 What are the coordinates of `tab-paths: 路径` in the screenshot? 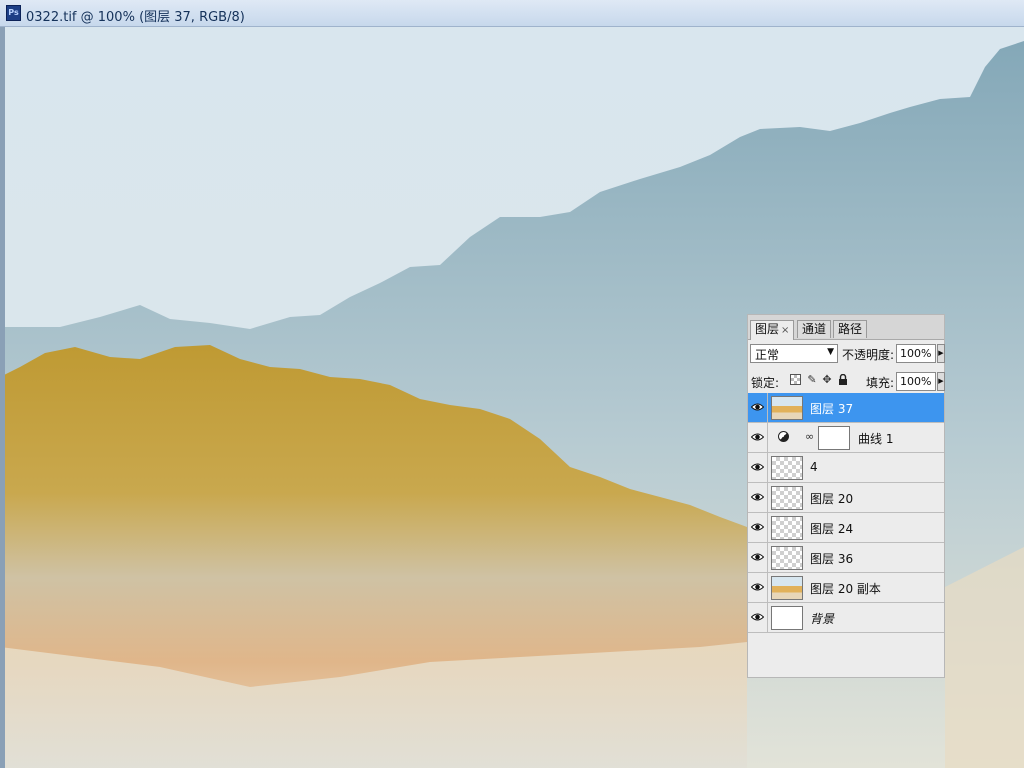 It's located at (850, 329).